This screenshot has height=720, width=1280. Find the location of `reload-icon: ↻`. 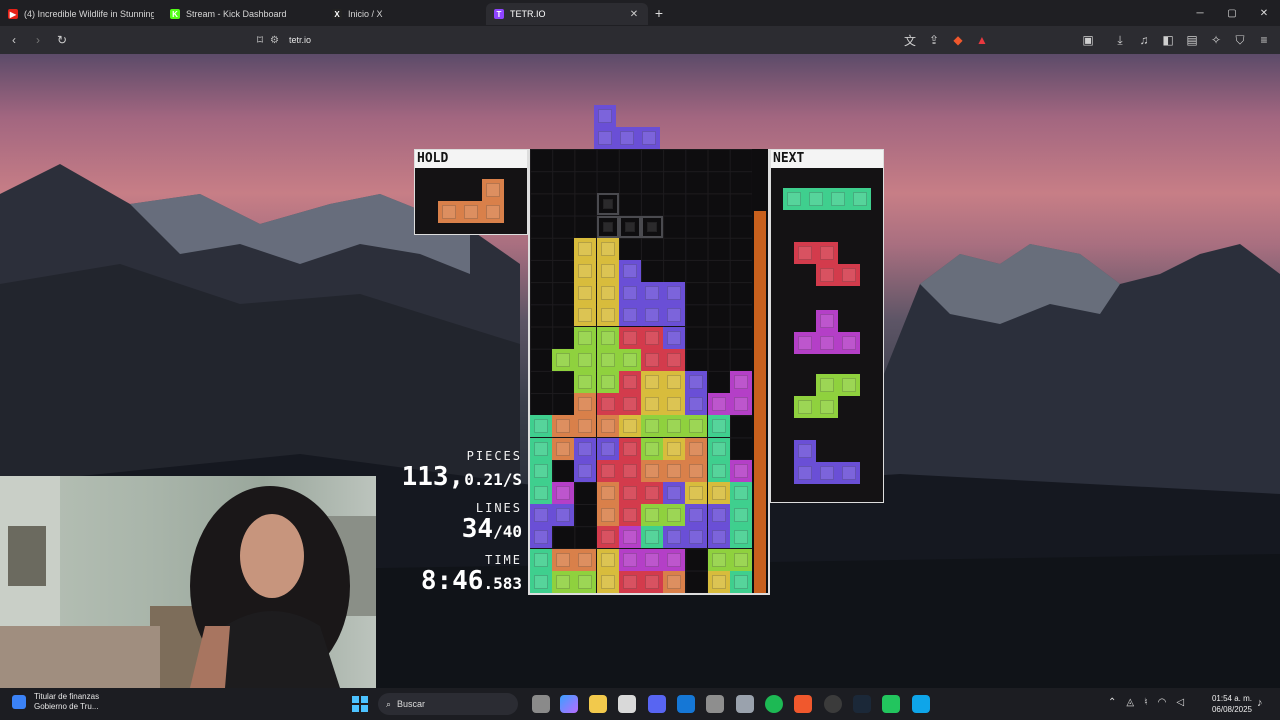

reload-icon: ↻ is located at coordinates (62, 40).